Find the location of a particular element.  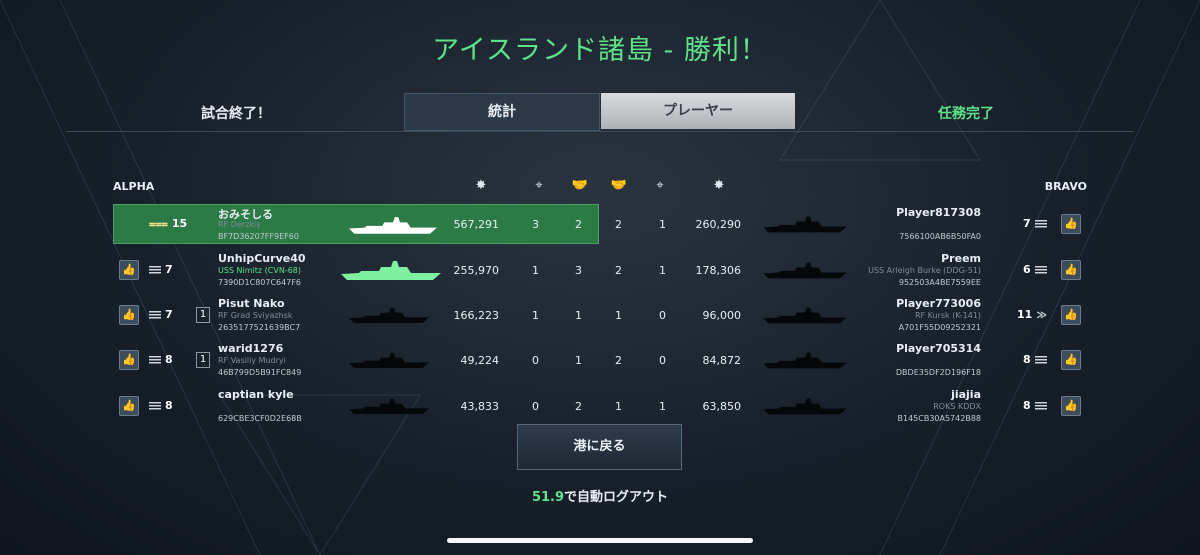

damage-value: 96,000 is located at coordinates (722, 315).